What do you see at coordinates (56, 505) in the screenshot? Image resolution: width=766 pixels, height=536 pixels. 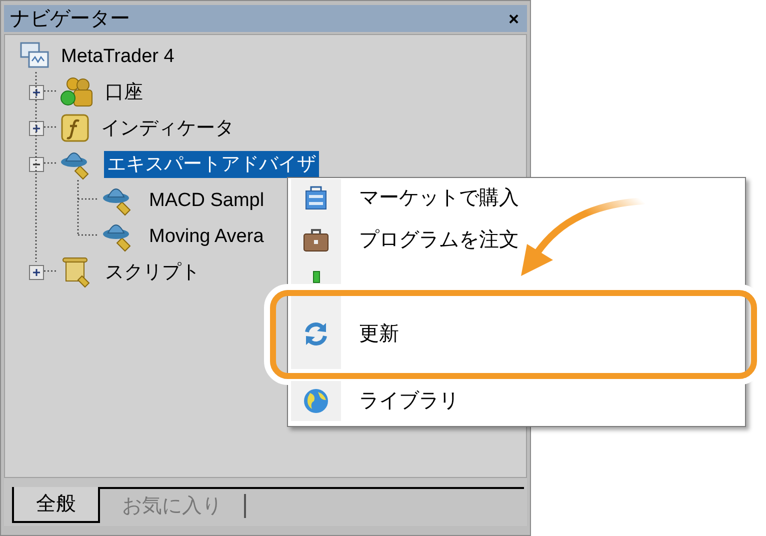 I see `panel-tab: 全般` at bounding box center [56, 505].